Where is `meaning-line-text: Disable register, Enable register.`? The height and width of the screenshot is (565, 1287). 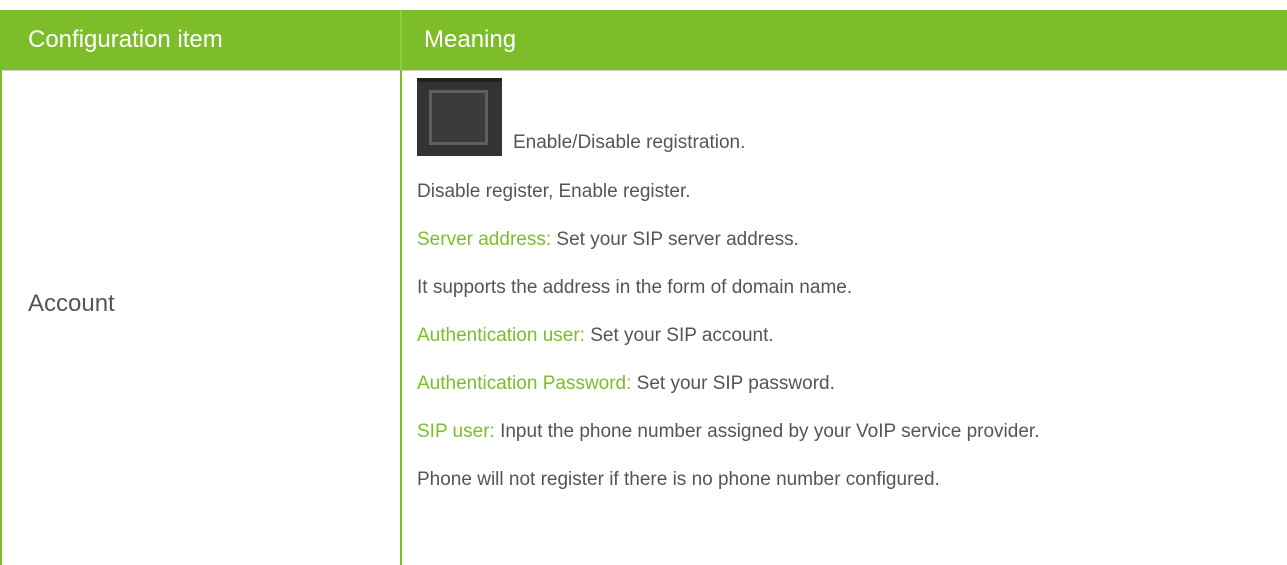 meaning-line-text: Disable register, Enable register. is located at coordinates (554, 191).